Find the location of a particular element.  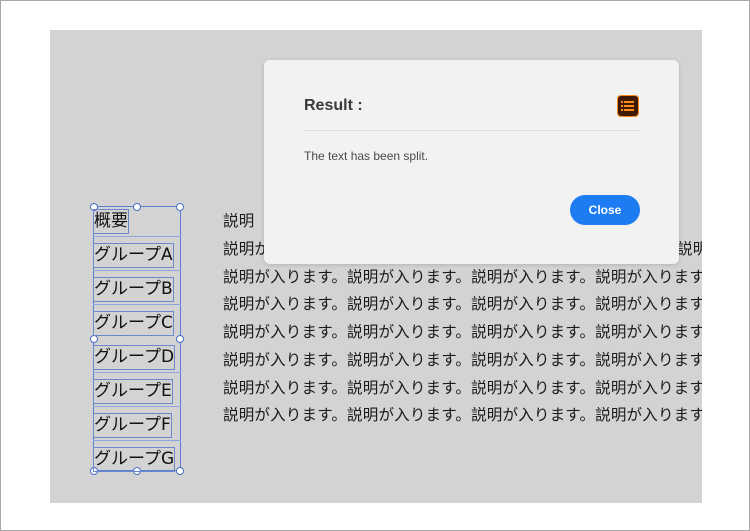

description-line: 説明 is located at coordinates (239, 221).